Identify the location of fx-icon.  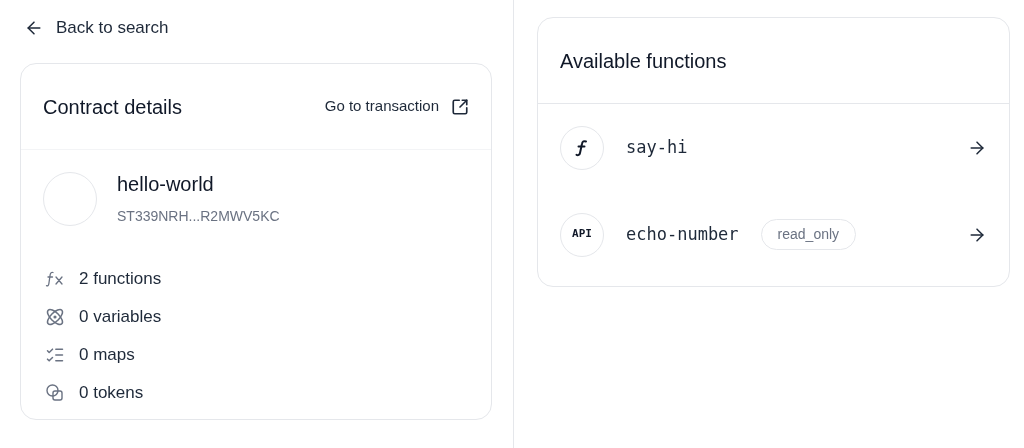
(55, 279).